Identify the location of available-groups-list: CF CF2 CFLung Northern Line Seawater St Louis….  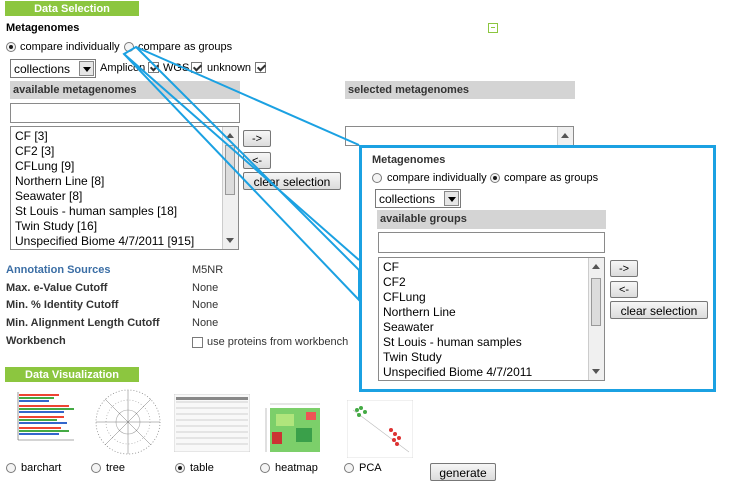
(491, 319).